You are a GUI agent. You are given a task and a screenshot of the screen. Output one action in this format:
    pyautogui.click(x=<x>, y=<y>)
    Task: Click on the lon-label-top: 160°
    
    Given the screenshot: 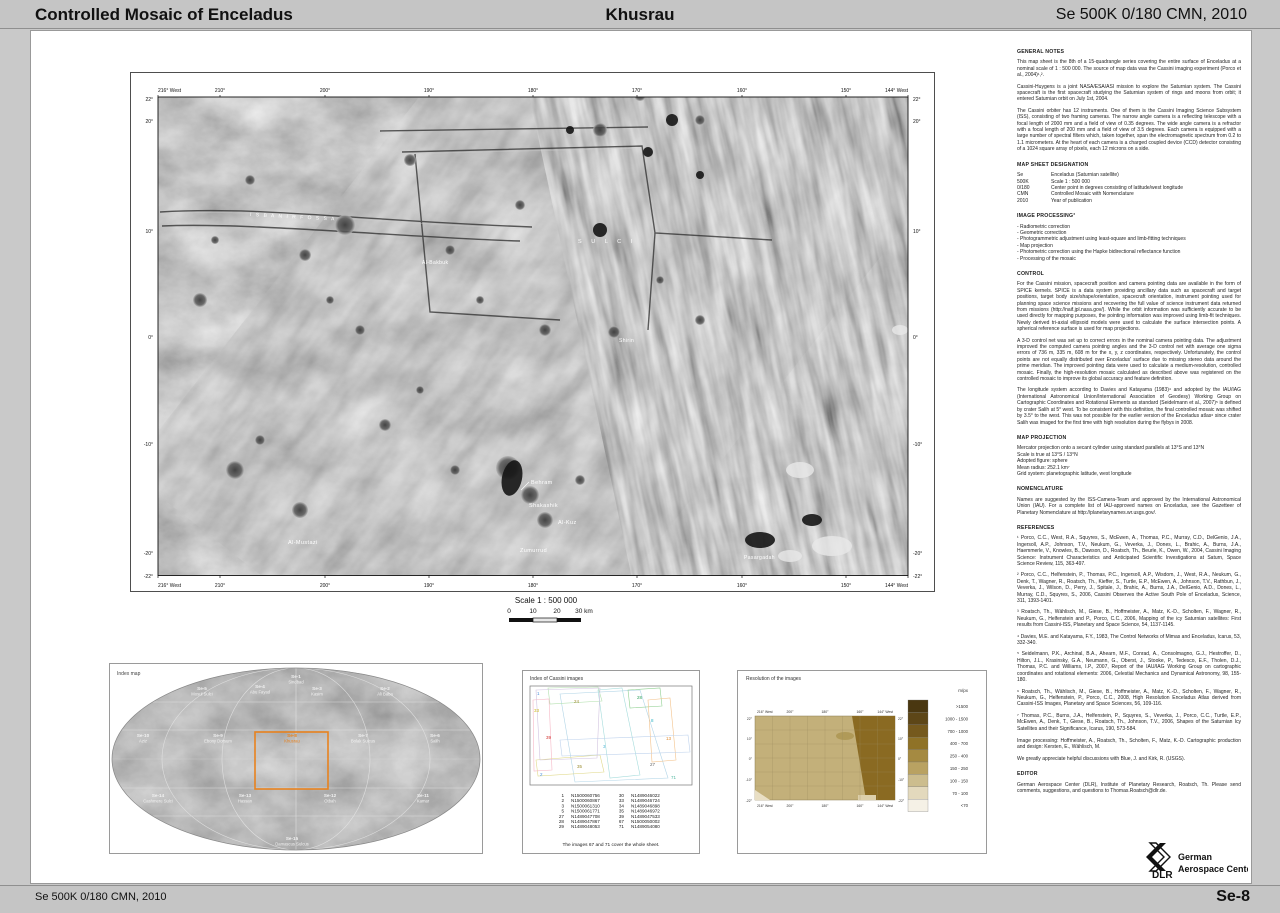 What is the action you would take?
    pyautogui.click(x=742, y=91)
    